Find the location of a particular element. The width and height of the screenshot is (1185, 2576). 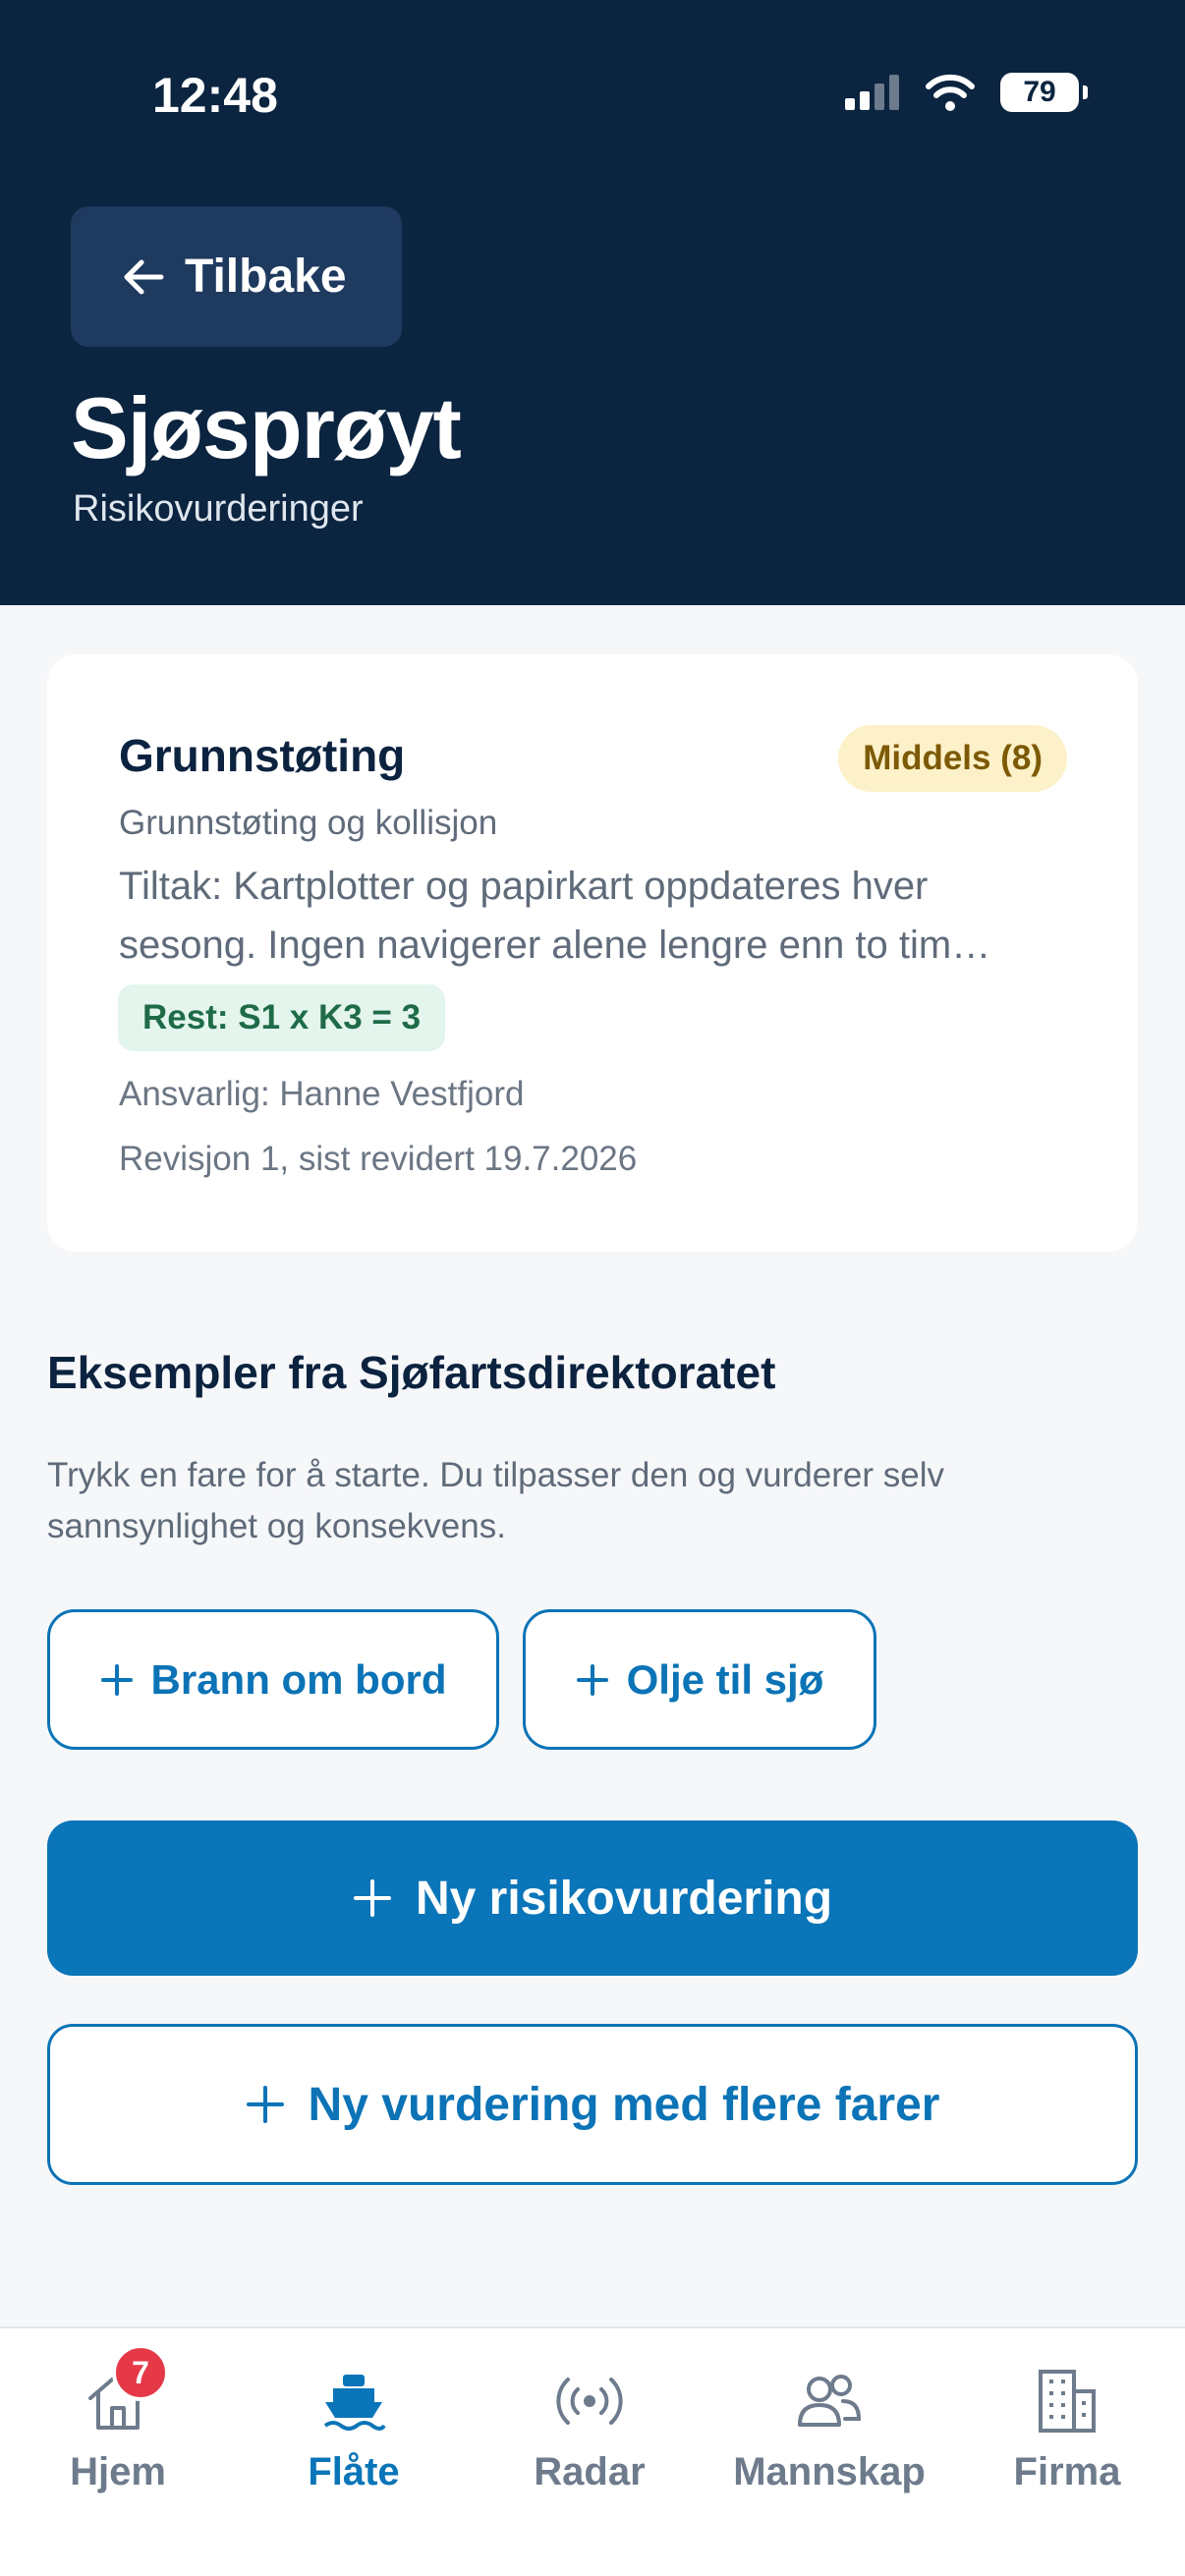

risk-level-badge: Middels (8) is located at coordinates (953, 758).